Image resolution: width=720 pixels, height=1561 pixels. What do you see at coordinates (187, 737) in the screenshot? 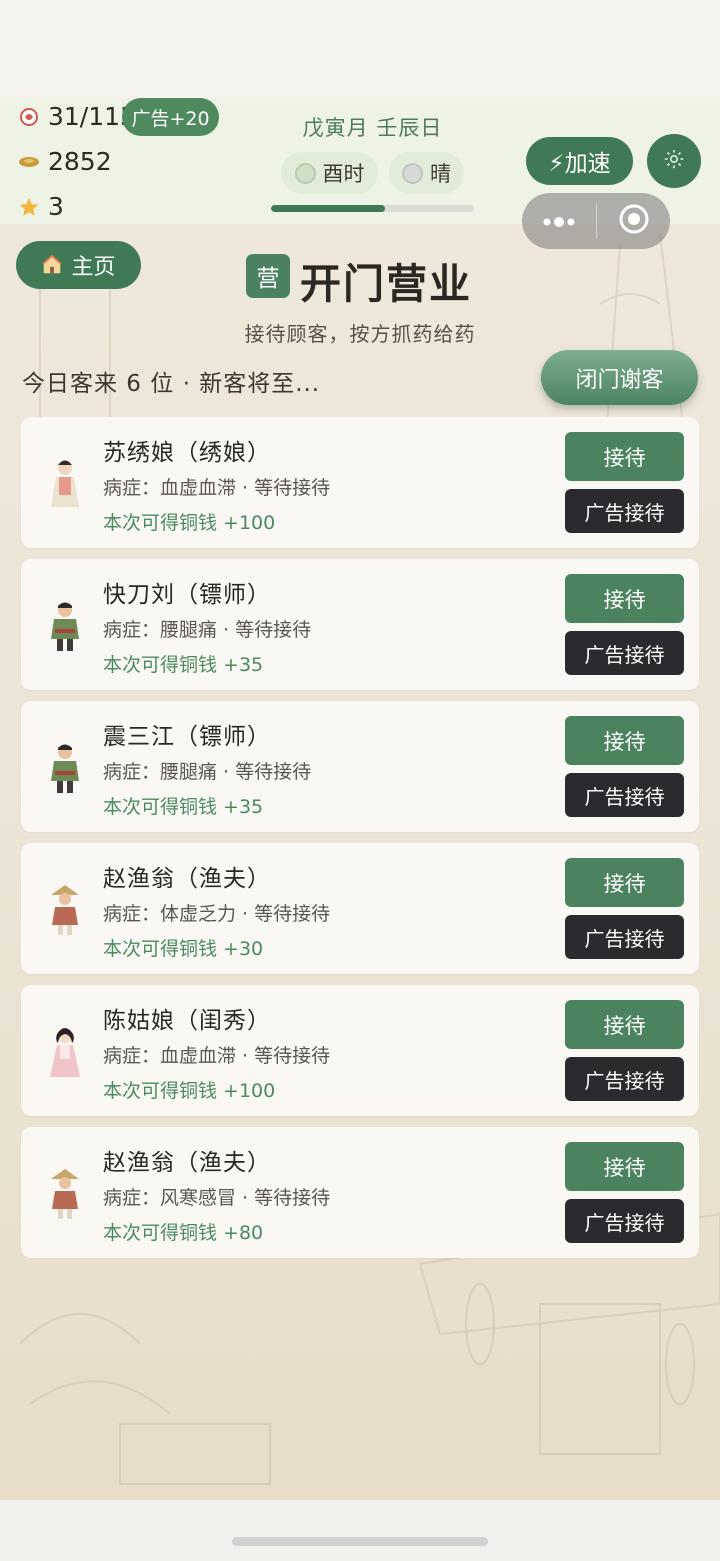
I see `customer-name: 震三江（镖师）` at bounding box center [187, 737].